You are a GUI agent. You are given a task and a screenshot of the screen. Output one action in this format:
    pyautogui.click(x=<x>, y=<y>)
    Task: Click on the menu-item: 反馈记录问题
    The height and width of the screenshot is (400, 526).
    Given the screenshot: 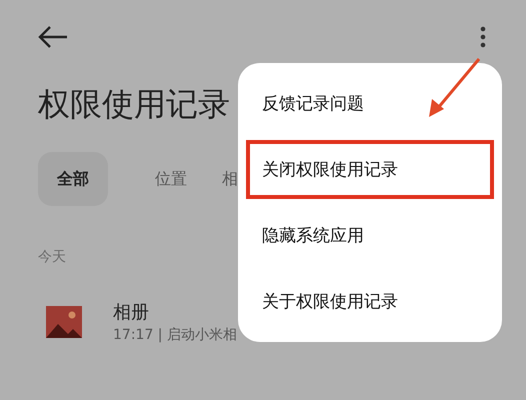 What is the action you would take?
    pyautogui.click(x=370, y=104)
    